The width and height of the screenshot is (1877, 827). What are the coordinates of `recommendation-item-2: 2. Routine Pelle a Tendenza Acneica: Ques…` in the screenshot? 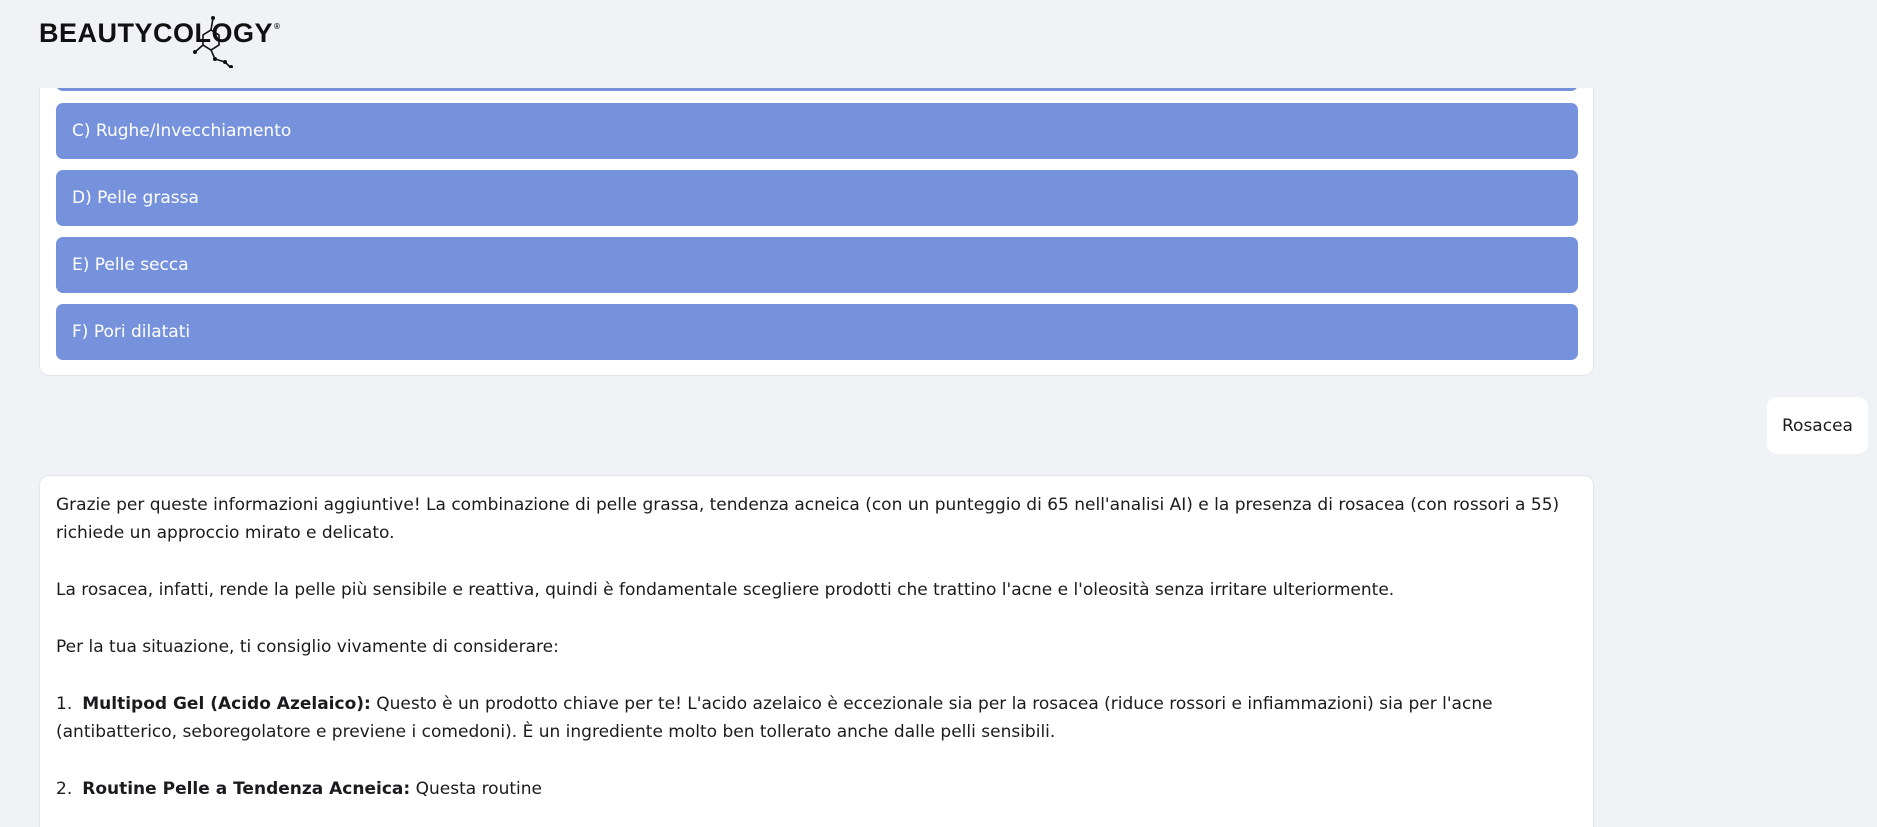 It's located at (816, 789).